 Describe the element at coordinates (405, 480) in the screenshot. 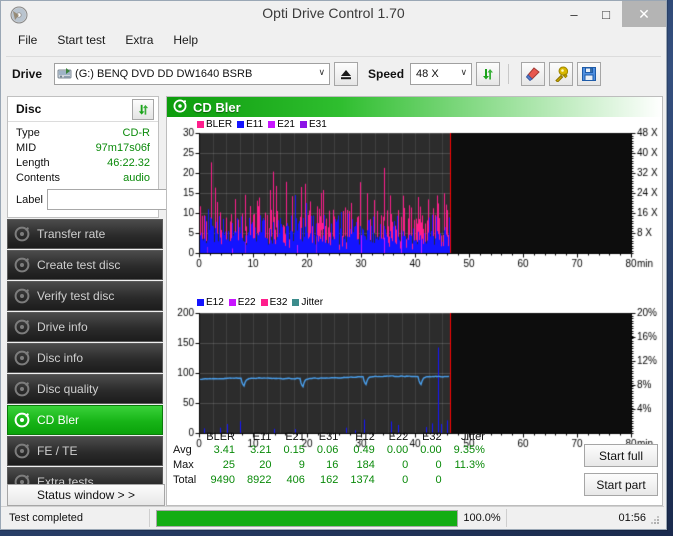

I see `stats-cell: 0` at that location.